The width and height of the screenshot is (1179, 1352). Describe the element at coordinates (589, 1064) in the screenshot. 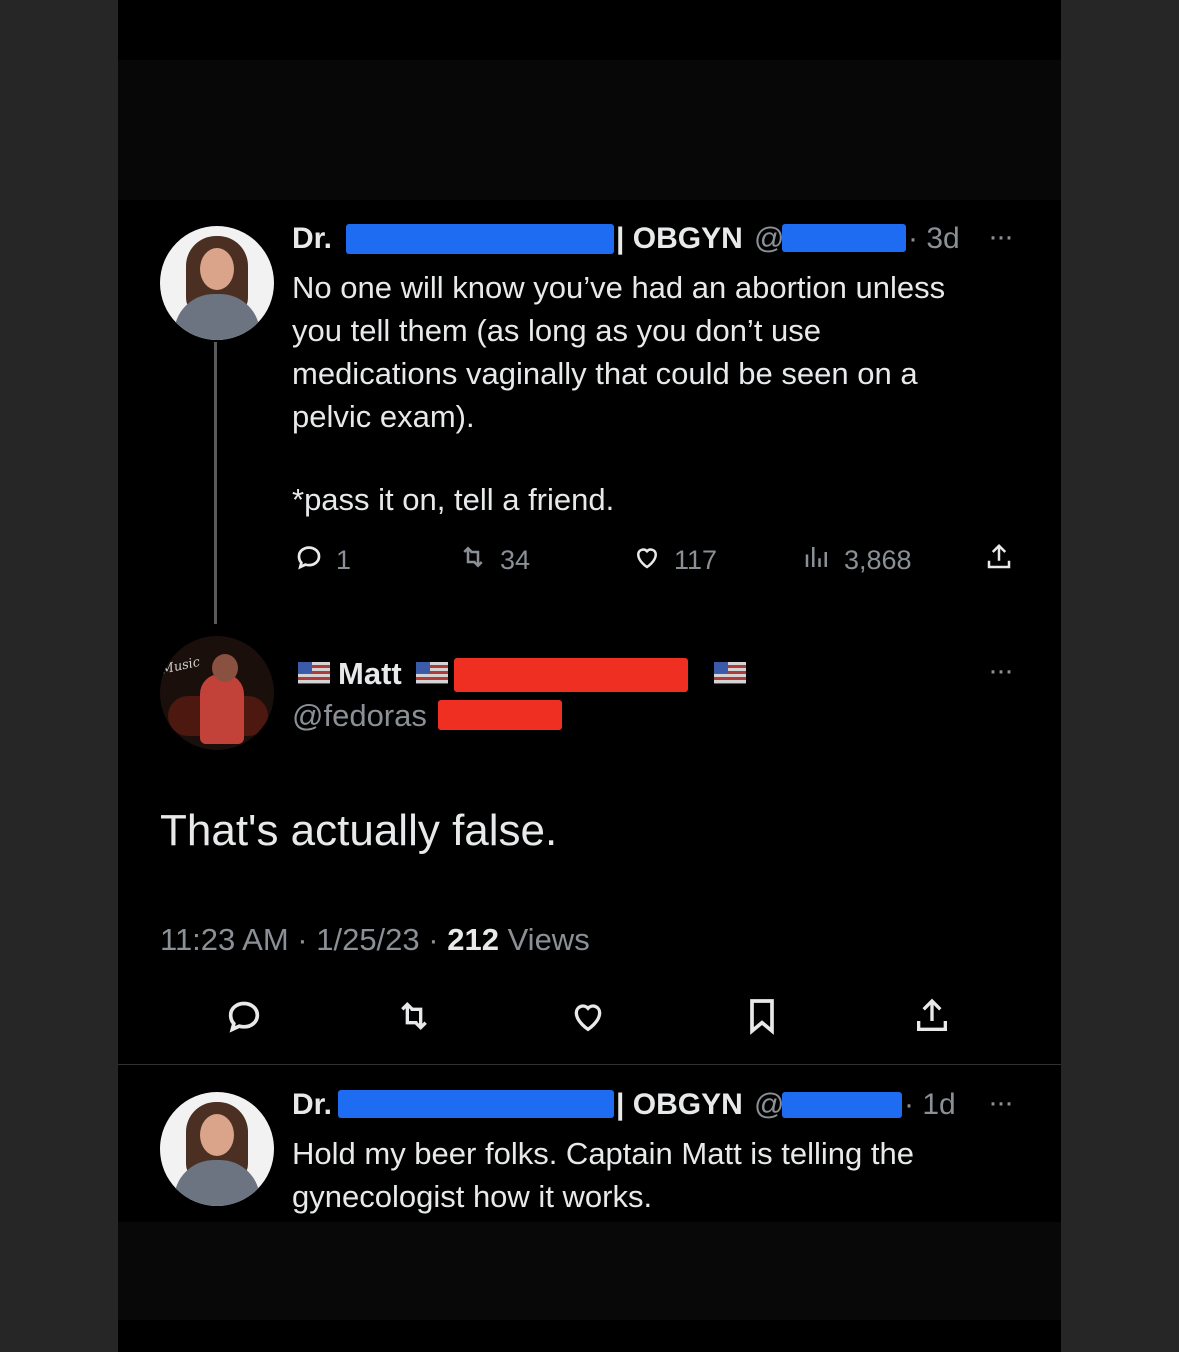

I see `divider` at that location.